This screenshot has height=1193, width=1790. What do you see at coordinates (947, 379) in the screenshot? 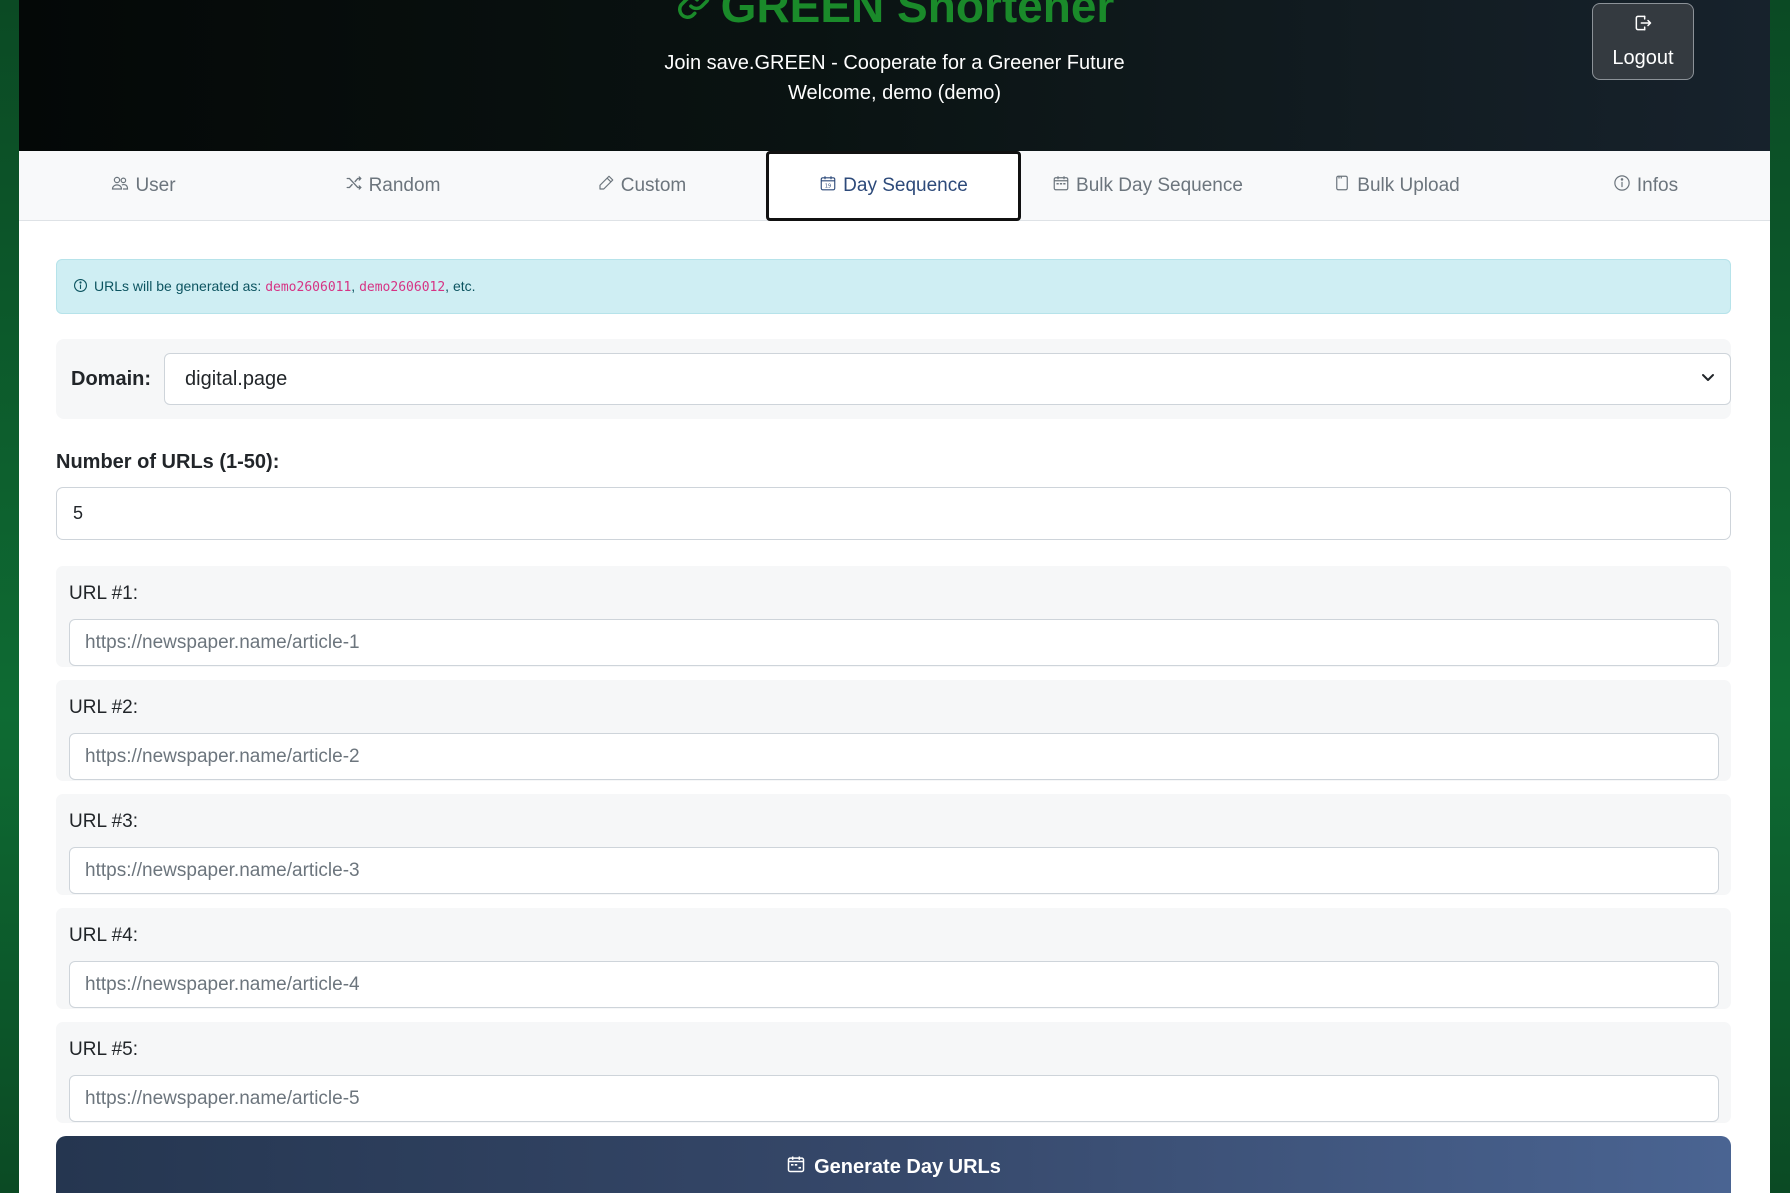
I see `domain-select: digital.page` at bounding box center [947, 379].